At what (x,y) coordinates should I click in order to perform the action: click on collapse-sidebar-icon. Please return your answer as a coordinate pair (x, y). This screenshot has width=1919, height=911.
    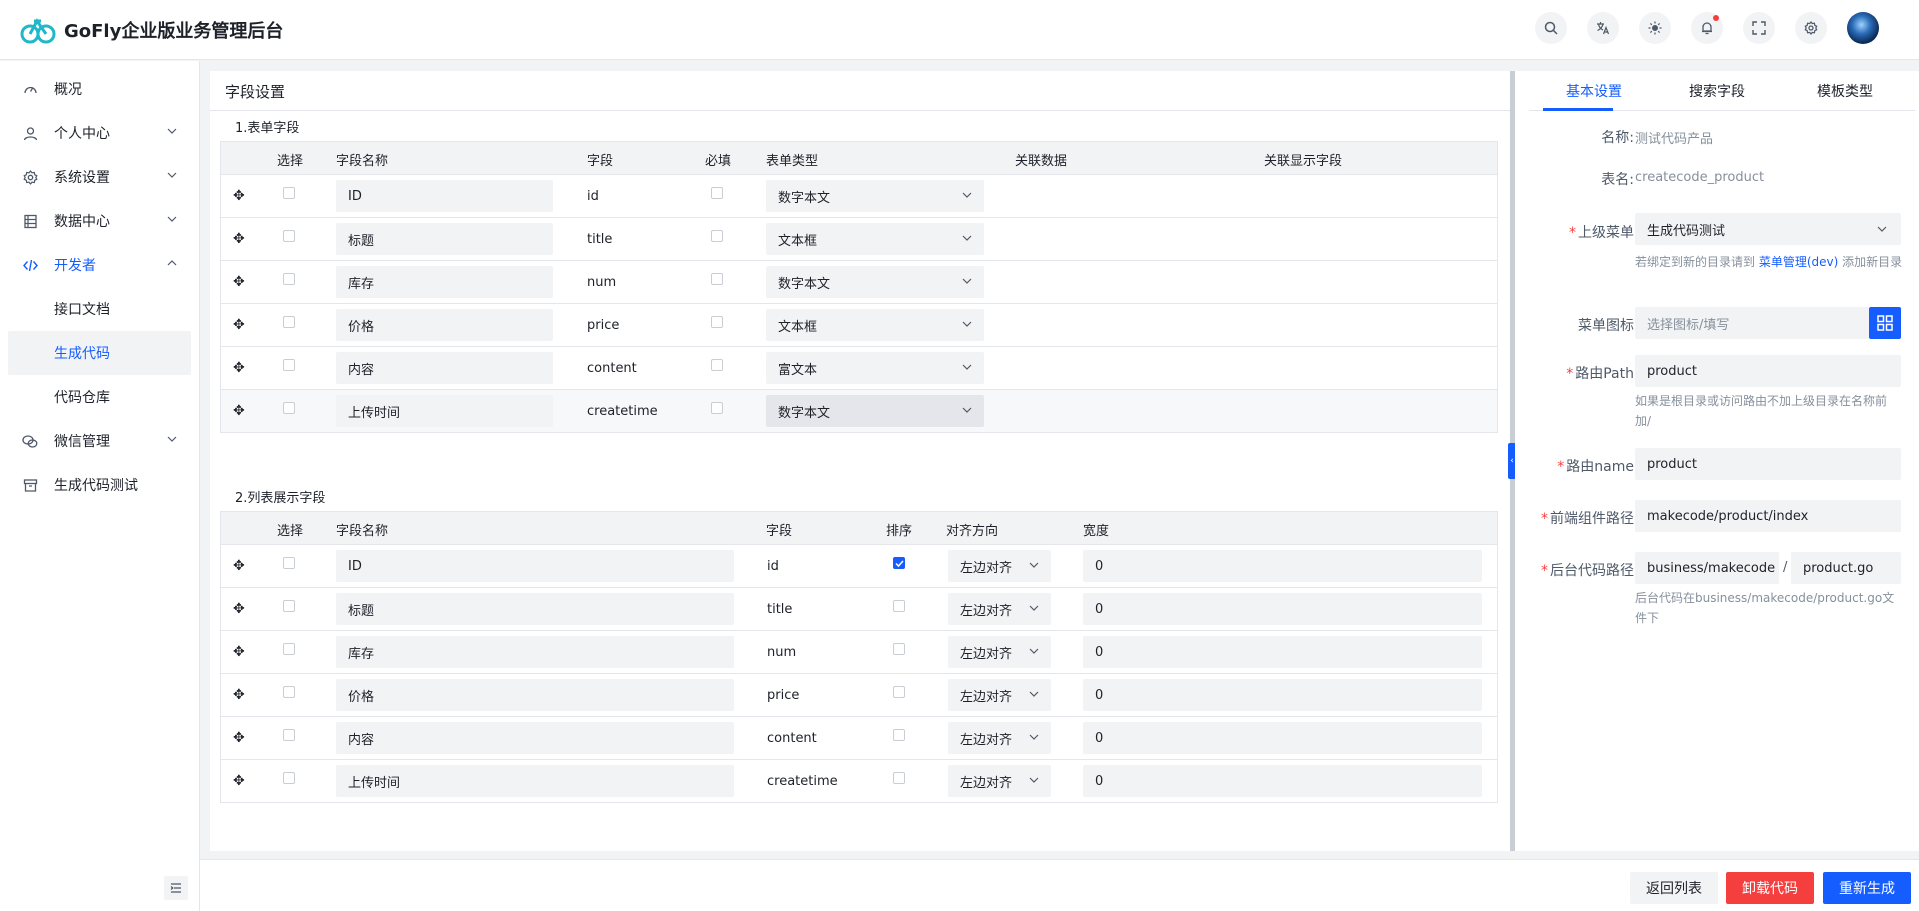
    Looking at the image, I should click on (176, 888).